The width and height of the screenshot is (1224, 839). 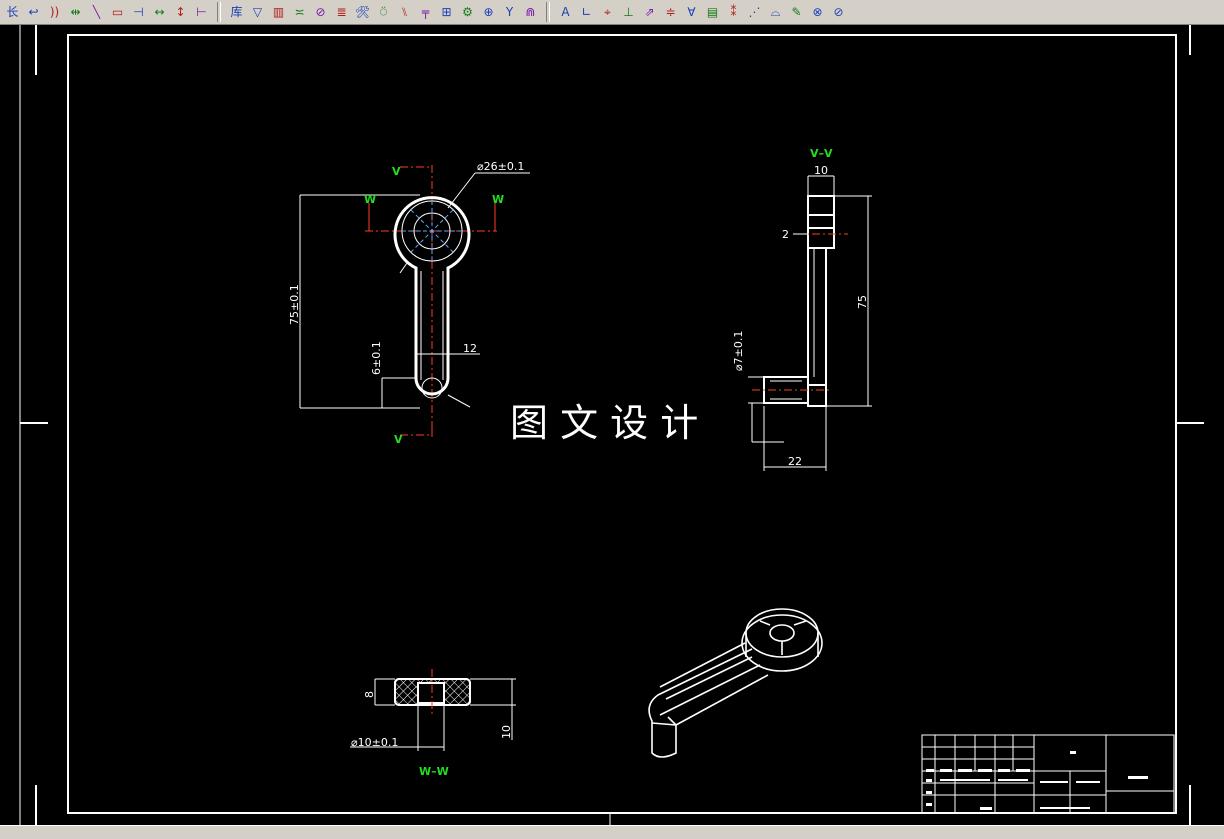 What do you see at coordinates (738, 351) in the screenshot?
I see `dim-side-dia-7: ⌀7±0.1` at bounding box center [738, 351].